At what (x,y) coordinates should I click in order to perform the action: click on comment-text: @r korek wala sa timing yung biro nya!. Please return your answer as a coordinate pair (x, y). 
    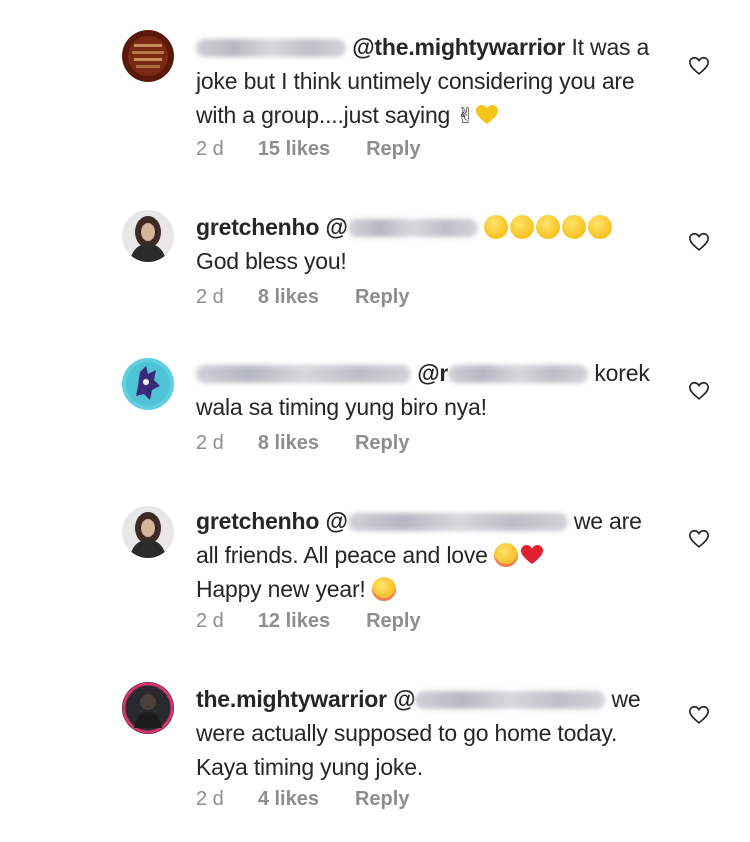
    Looking at the image, I should click on (431, 390).